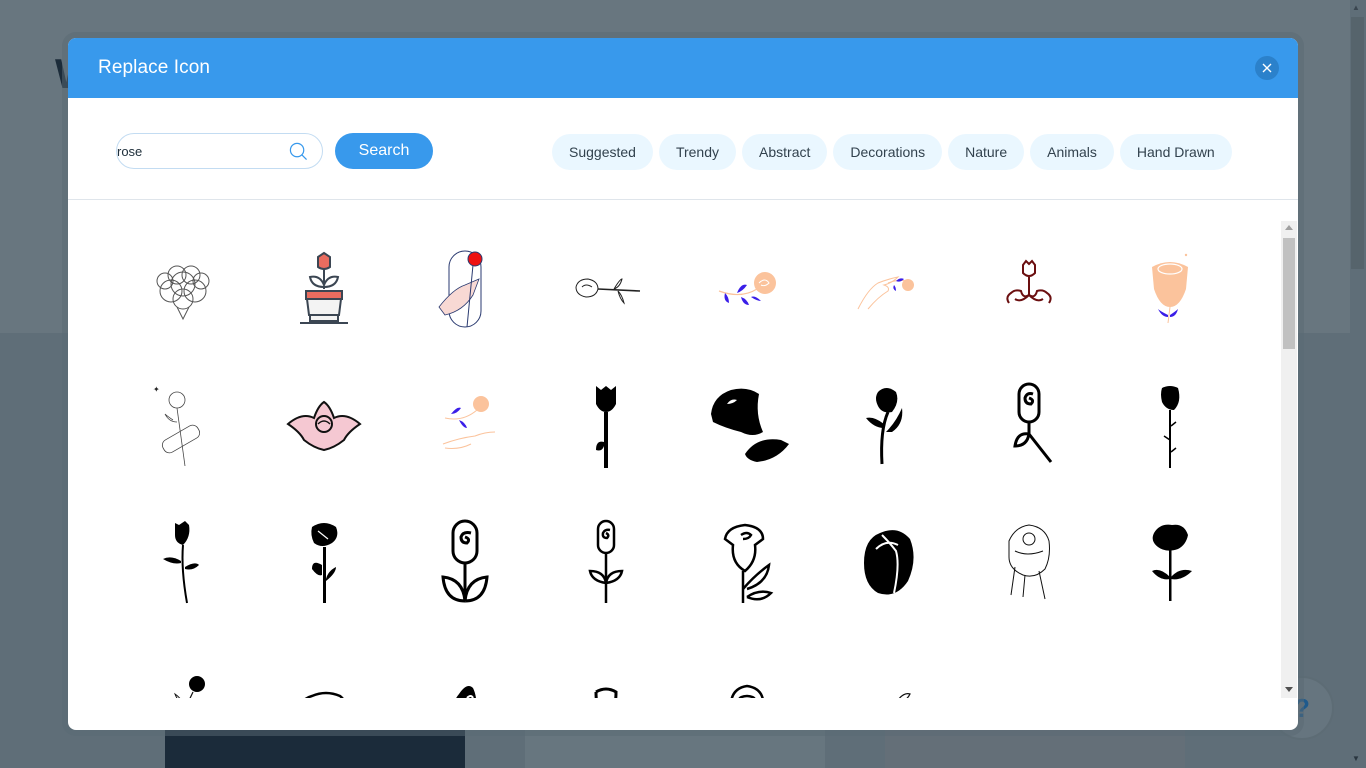  I want to click on category-nature: Nature, so click(986, 152).